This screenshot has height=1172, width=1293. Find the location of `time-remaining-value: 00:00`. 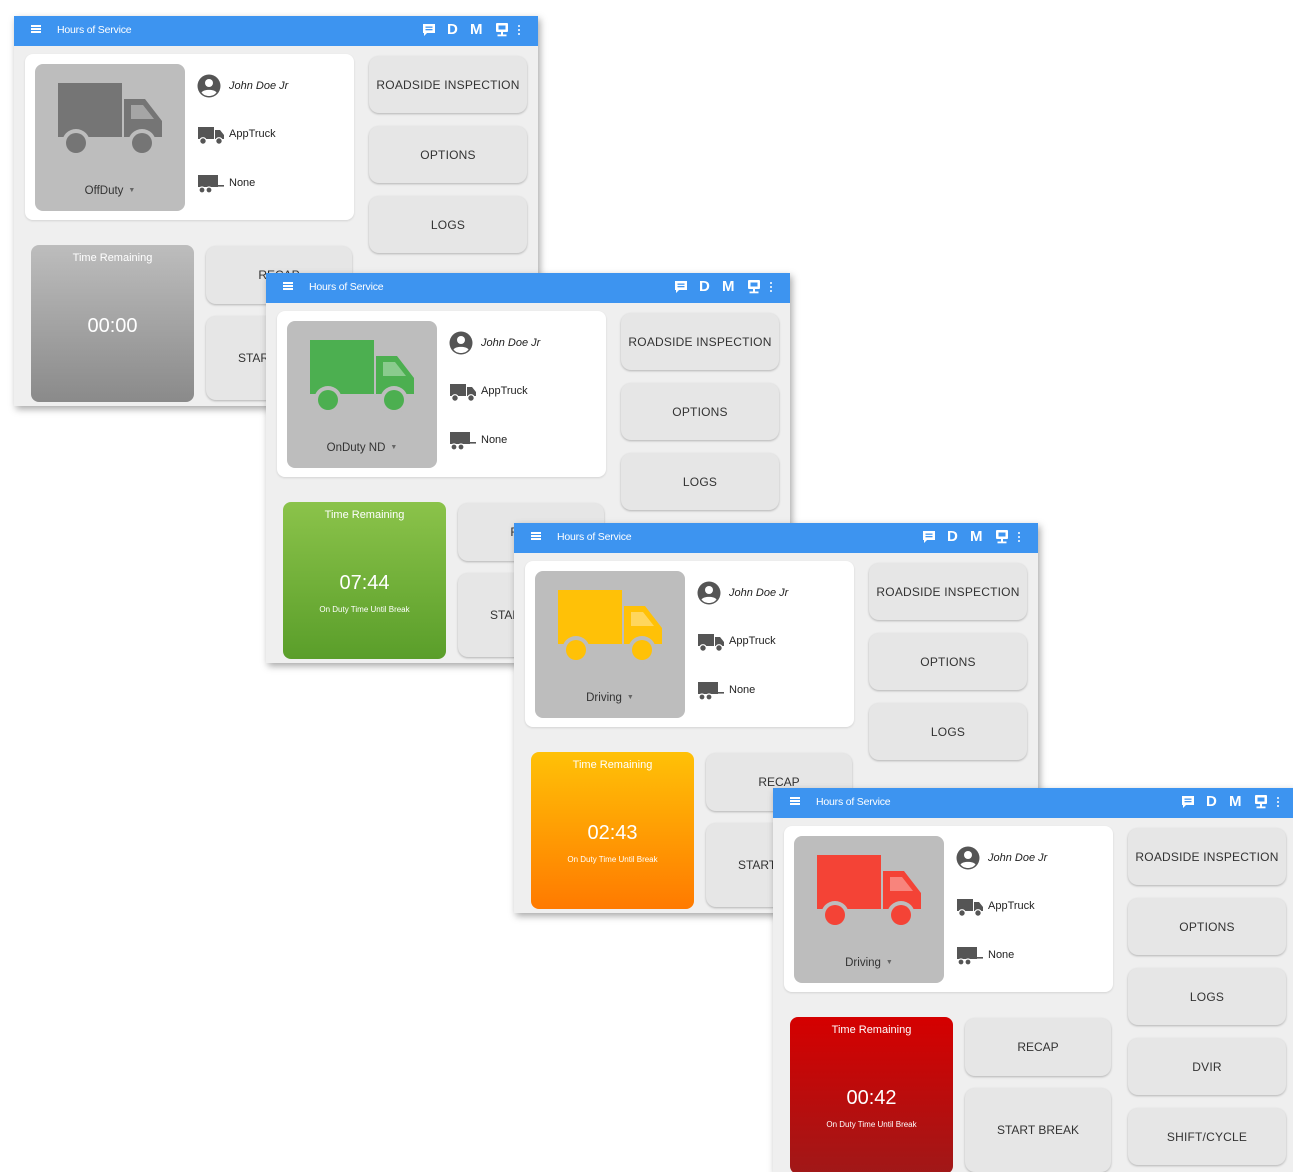

time-remaining-value: 00:00 is located at coordinates (112, 326).